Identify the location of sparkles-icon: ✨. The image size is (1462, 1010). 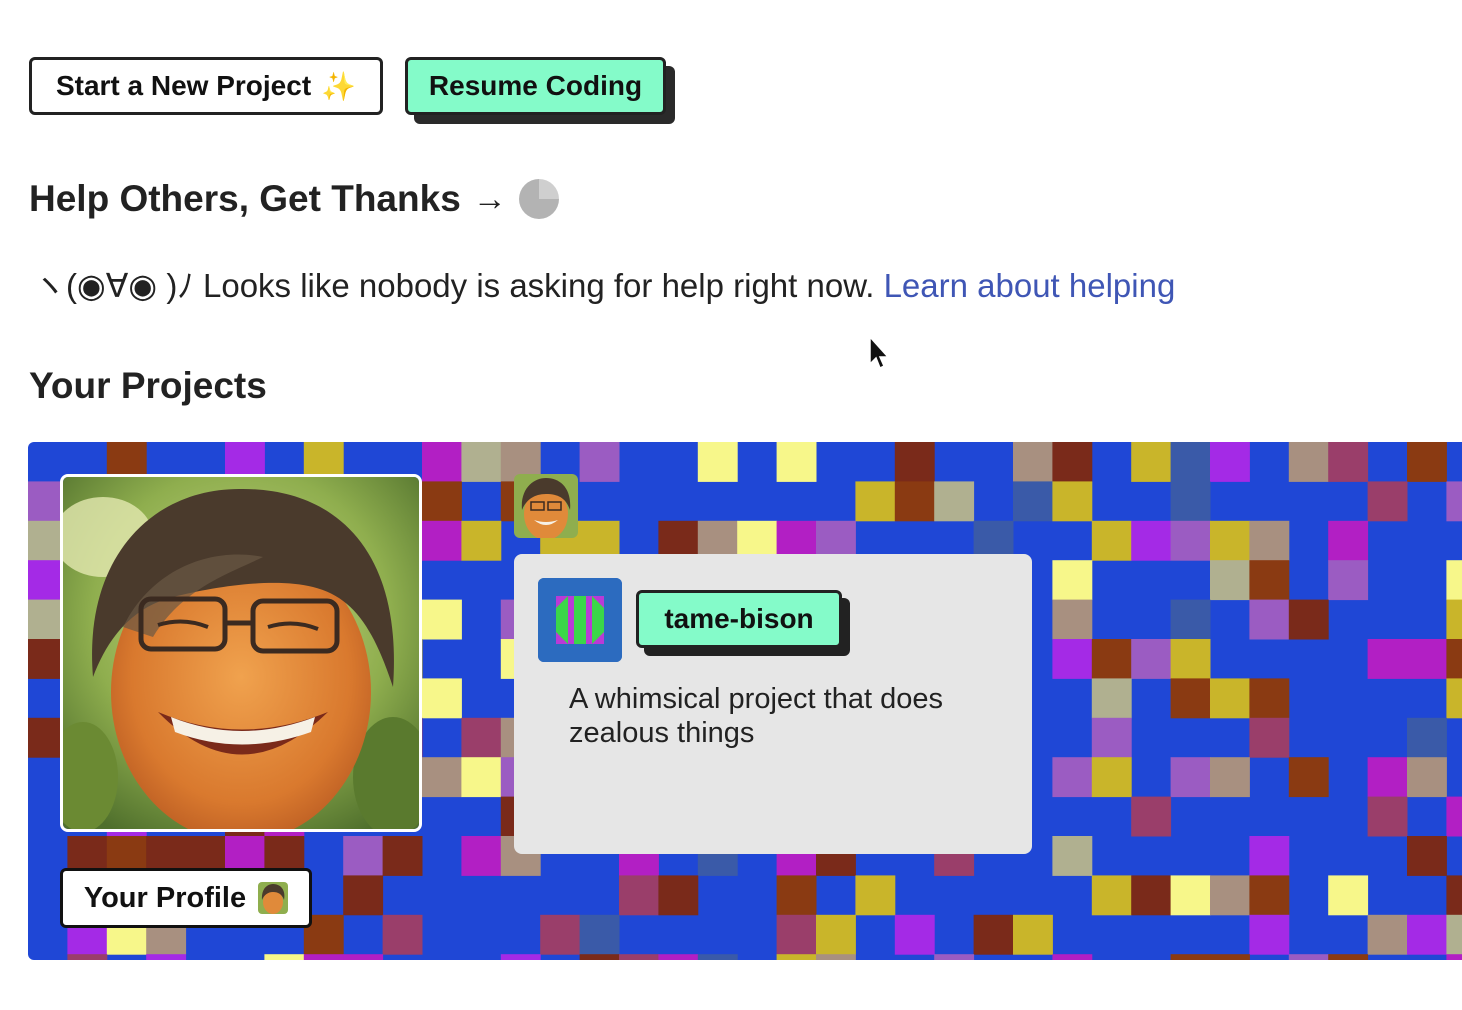
(339, 86).